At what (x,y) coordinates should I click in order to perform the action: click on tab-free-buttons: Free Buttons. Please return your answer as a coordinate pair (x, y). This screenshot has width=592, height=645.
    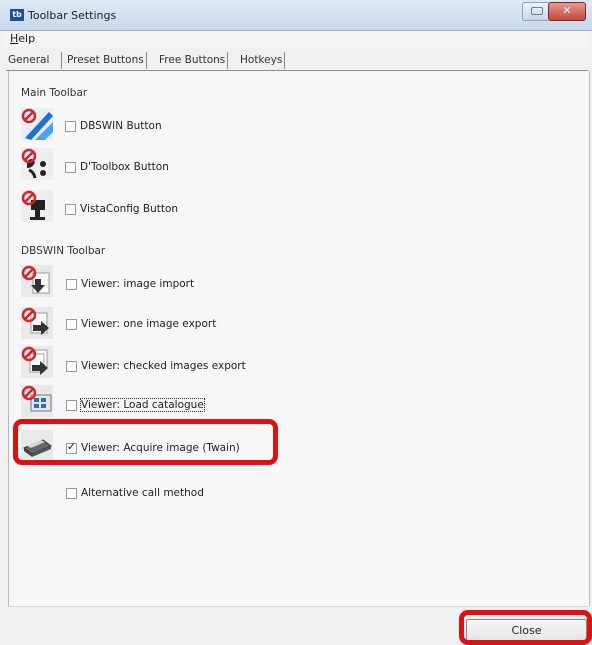
    Looking at the image, I should click on (192, 60).